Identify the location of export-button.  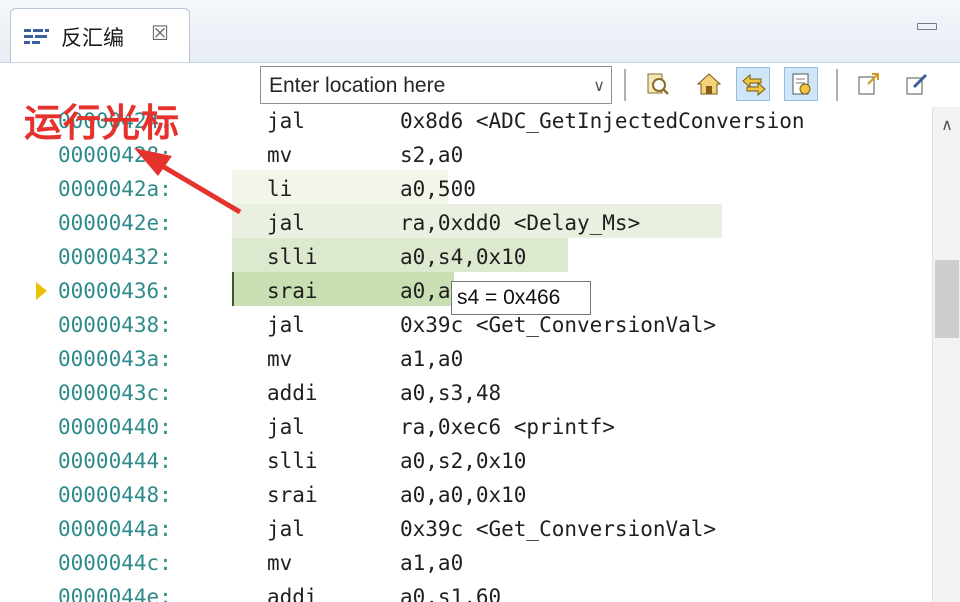
(869, 84).